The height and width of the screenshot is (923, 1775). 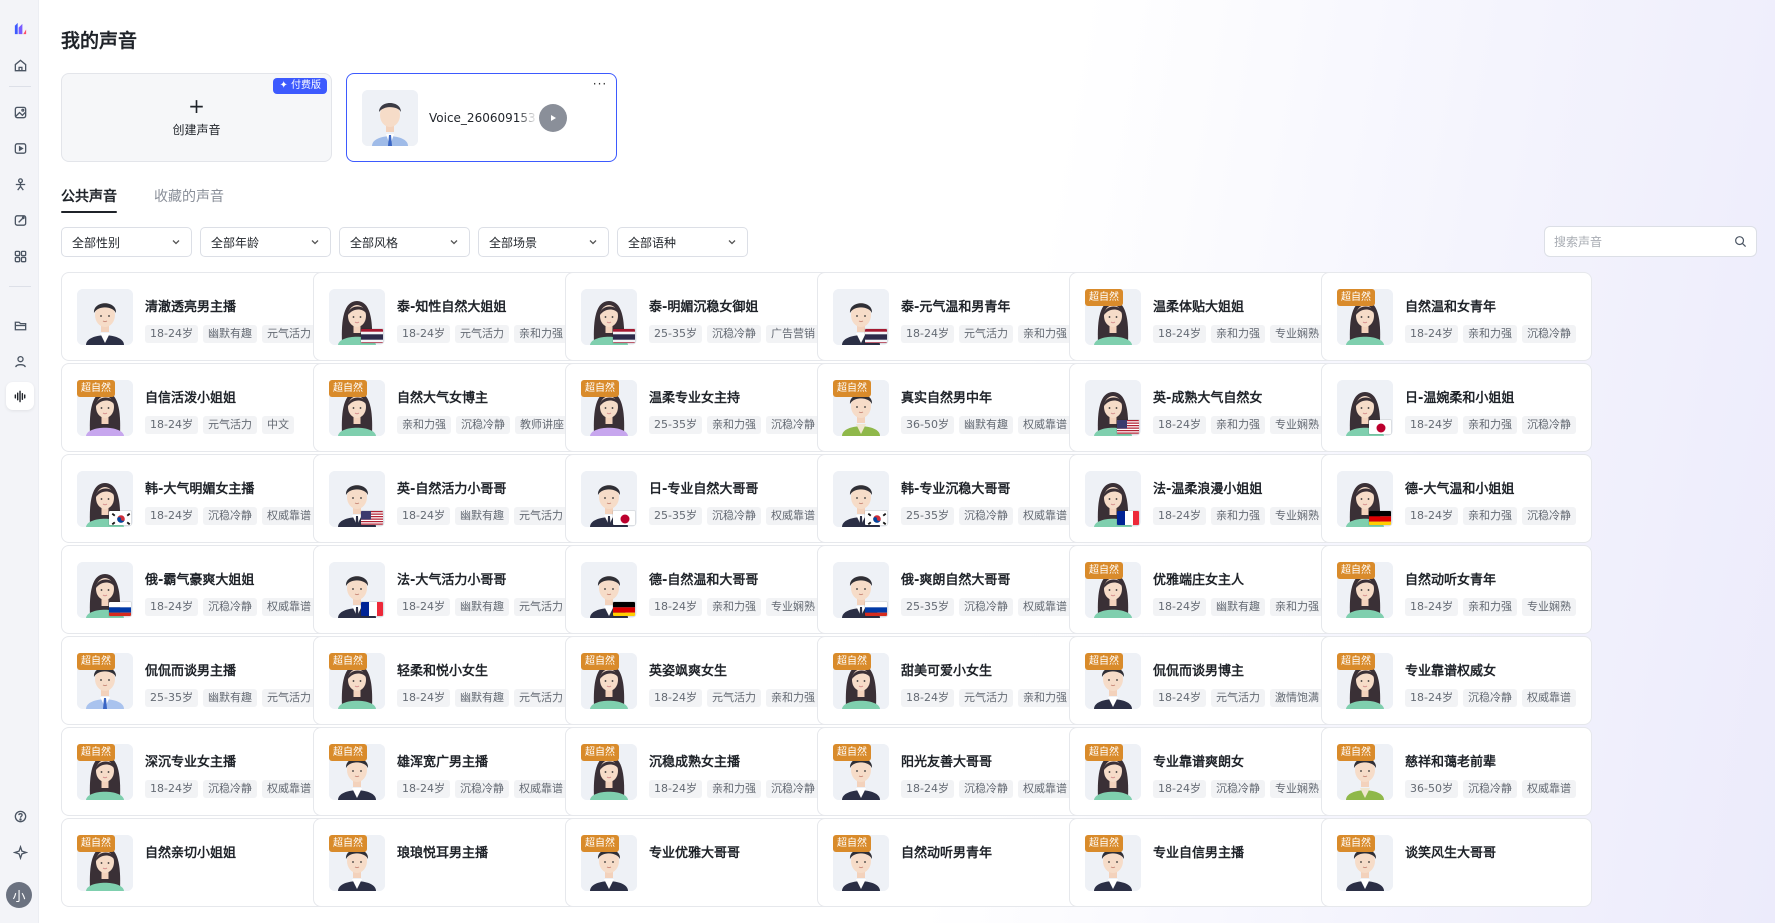 I want to click on voice-card: 超自然 自信活泼小姐姐 18-24岁 元气活力 中文, so click(x=196, y=407).